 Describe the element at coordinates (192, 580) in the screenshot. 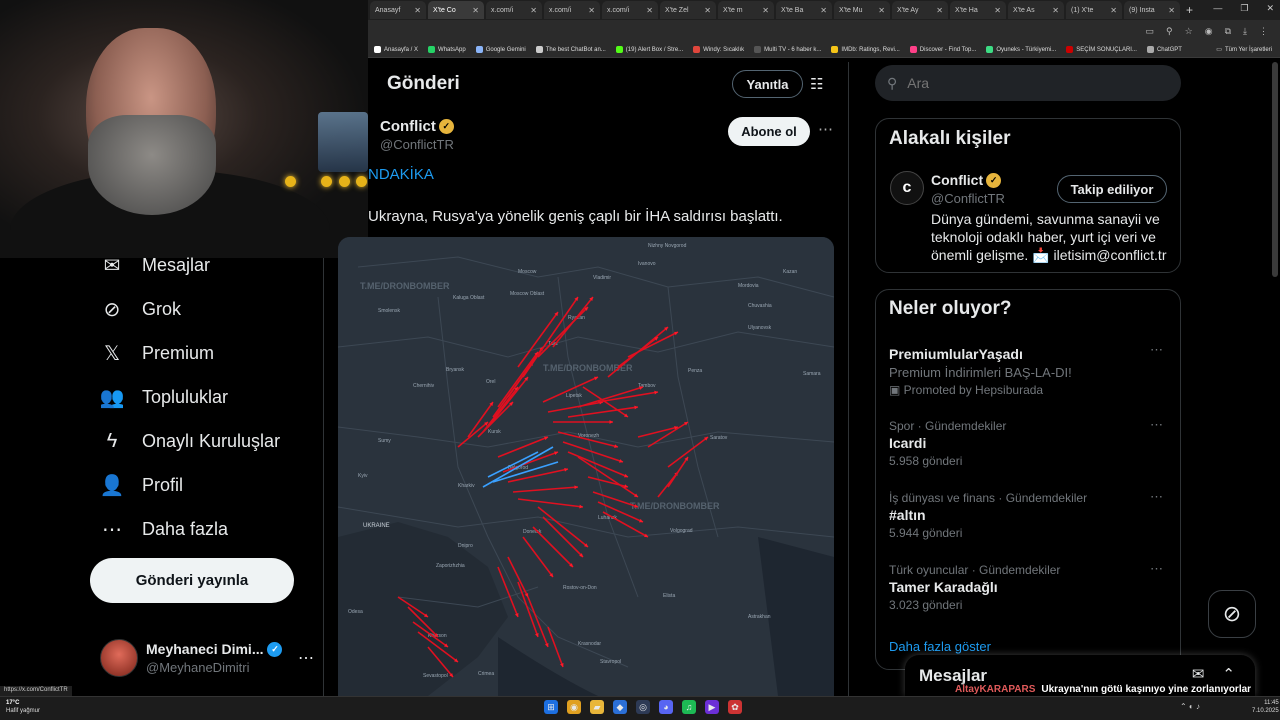

I see `post-button: Gönderi yayınla` at that location.